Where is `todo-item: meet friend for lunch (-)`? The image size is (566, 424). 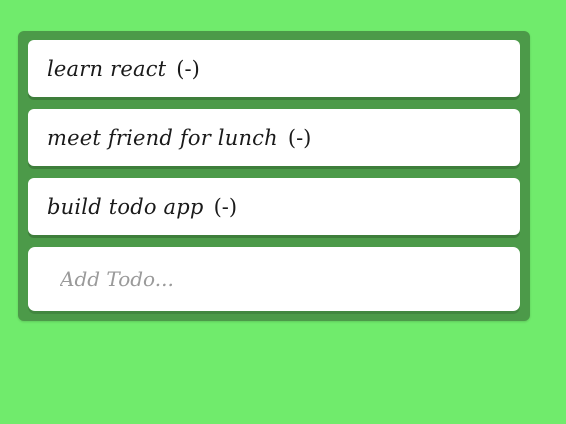 todo-item: meet friend for lunch (-) is located at coordinates (274, 137).